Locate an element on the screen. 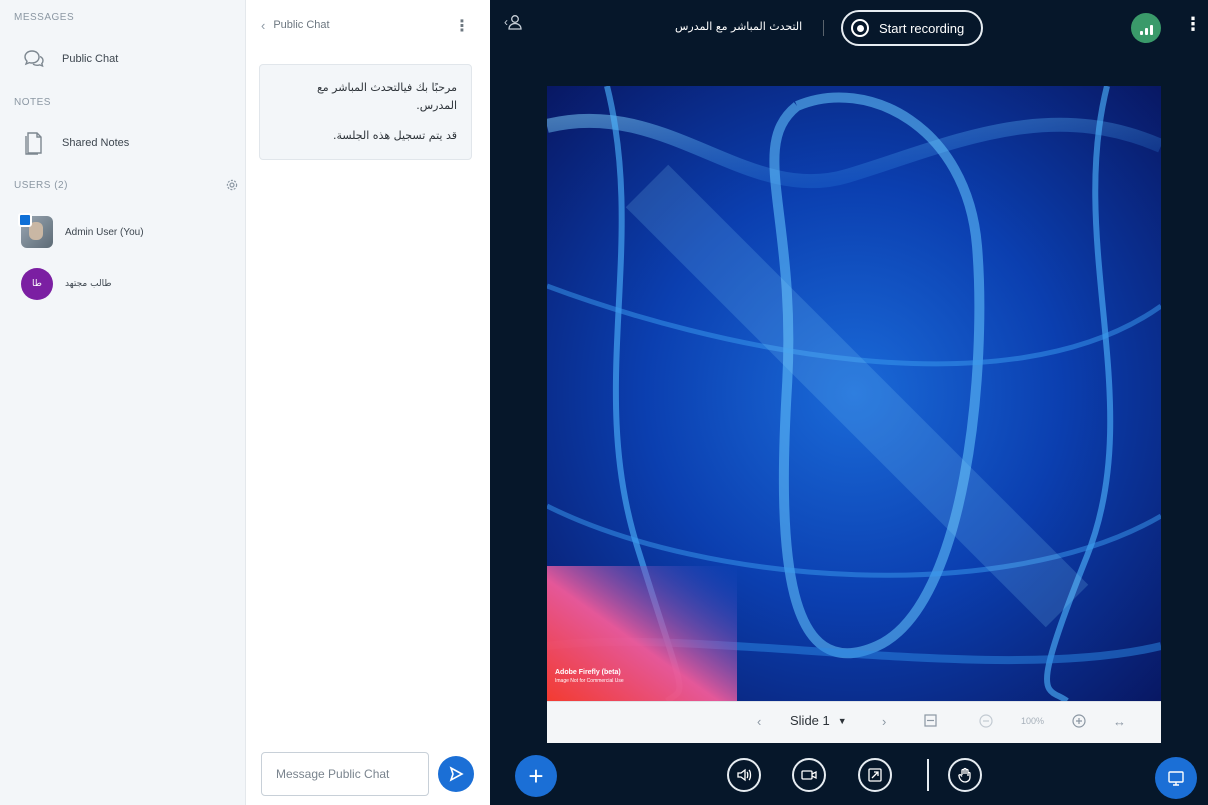 This screenshot has height=805, width=1208. start-recording-button: Start recording is located at coordinates (912, 28).